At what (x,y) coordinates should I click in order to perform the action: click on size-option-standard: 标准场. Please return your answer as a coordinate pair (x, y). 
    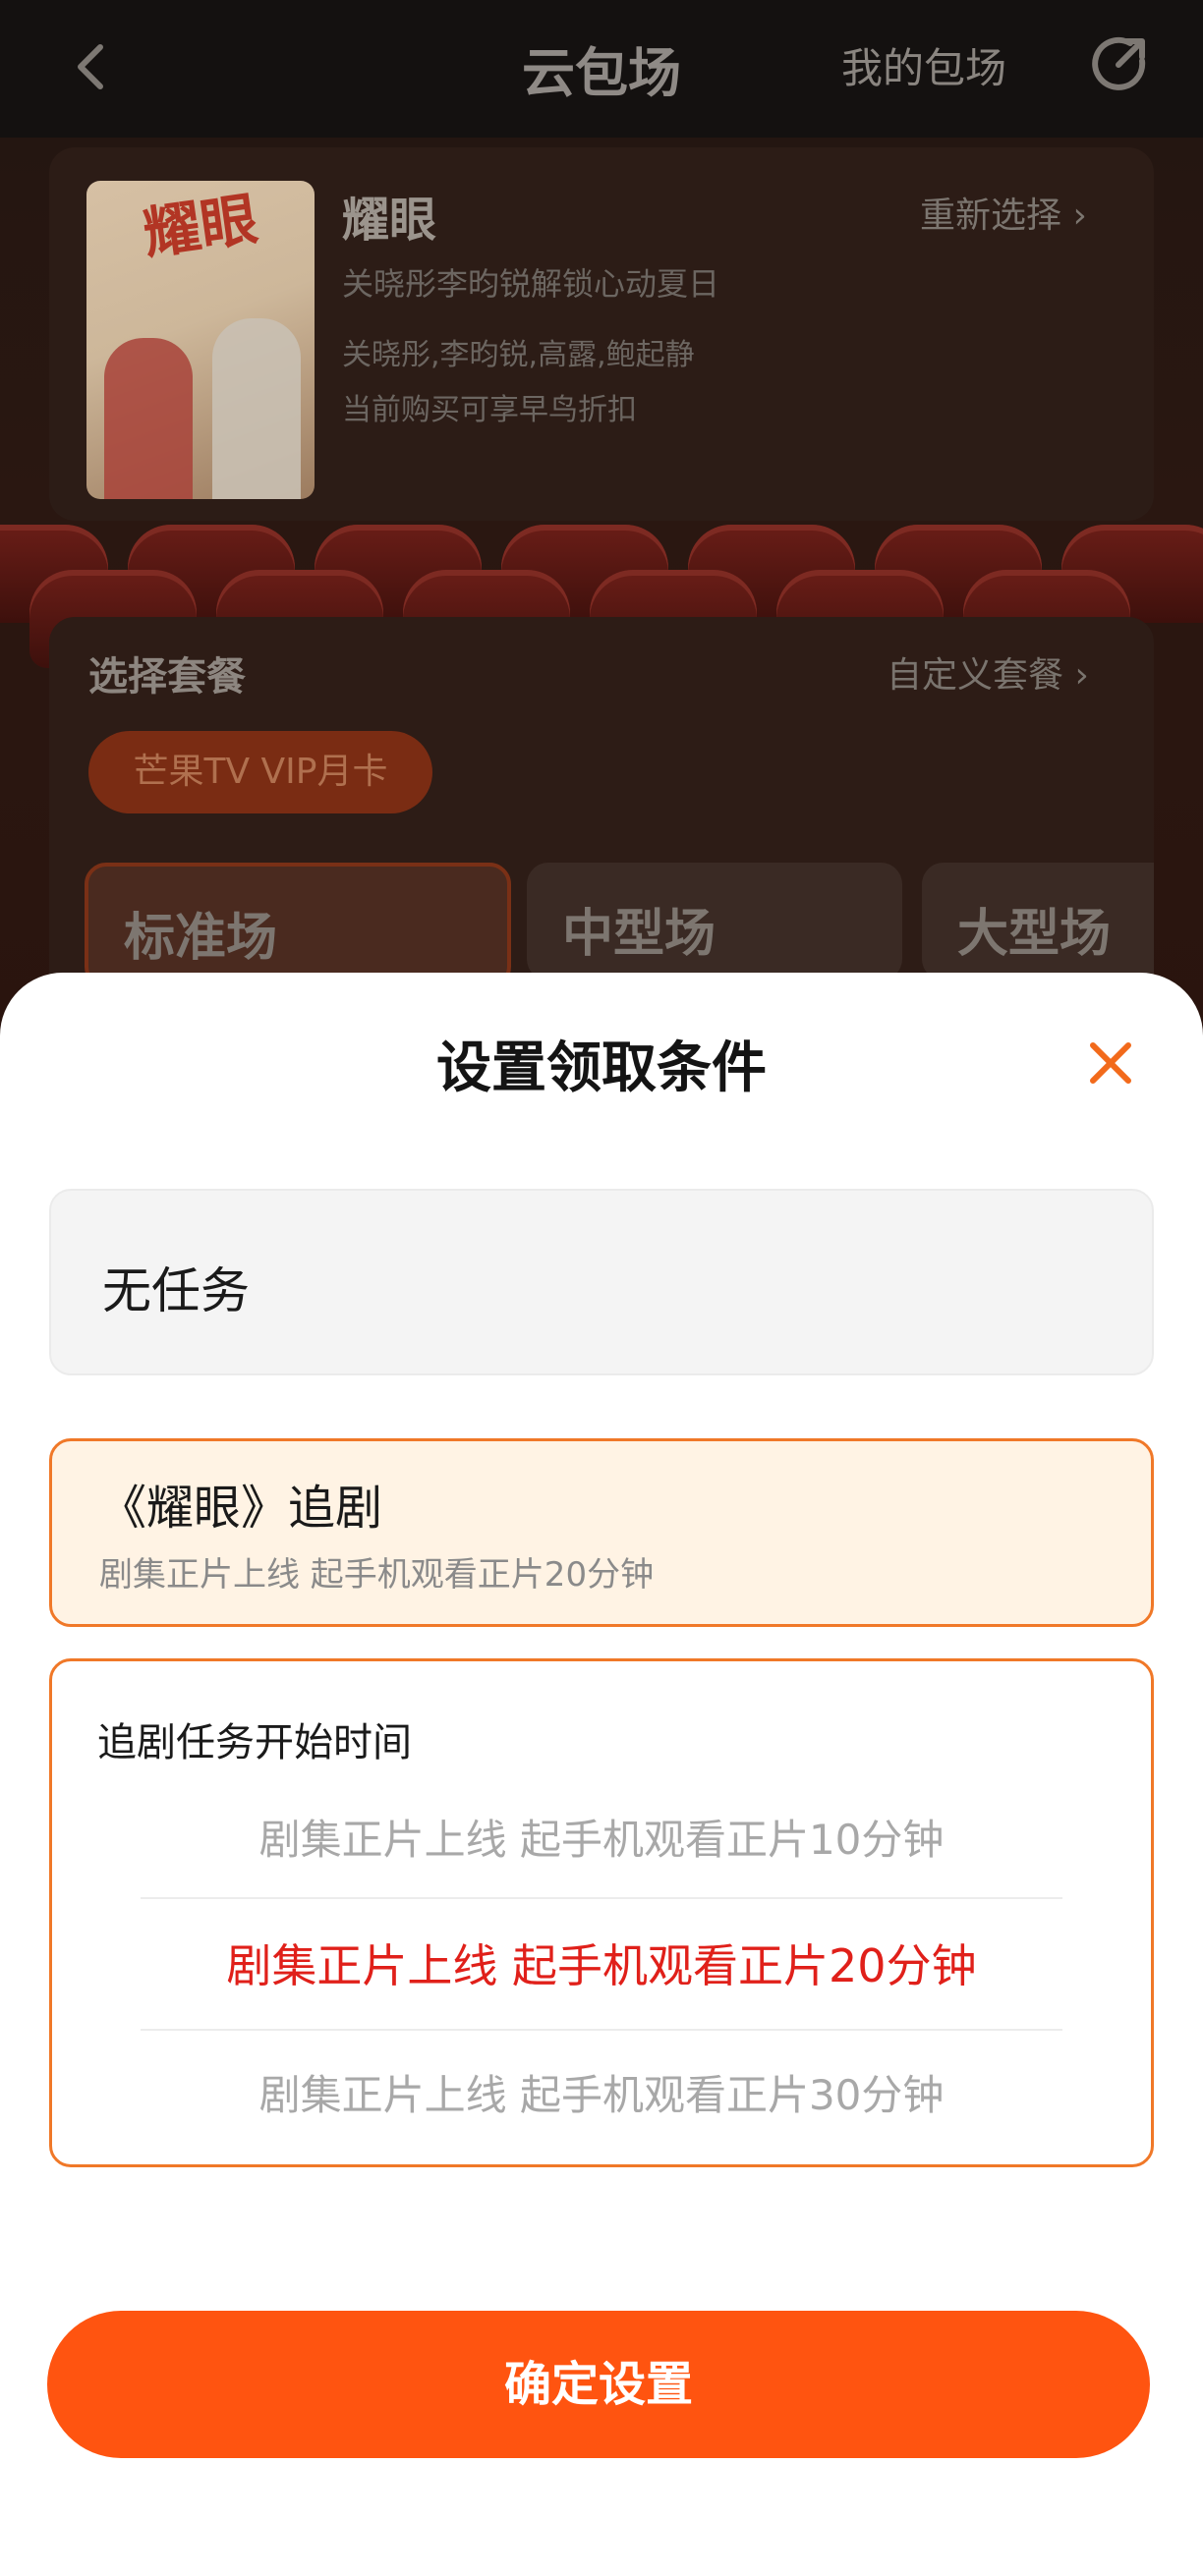
    Looking at the image, I should click on (298, 925).